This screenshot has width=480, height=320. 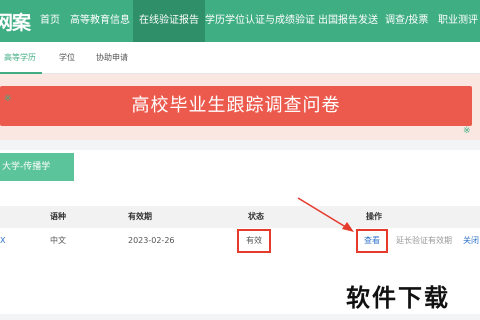 I want to click on red-pointer-arrow, so click(x=325, y=214).